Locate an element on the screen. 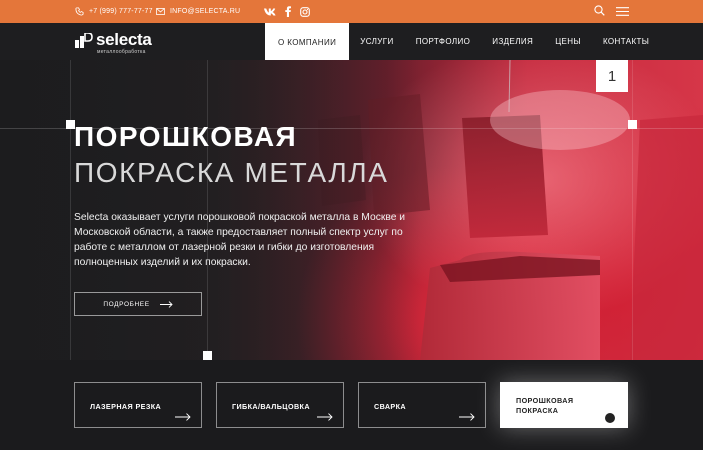 Image resolution: width=703 pixels, height=450 pixels. nav-item-prices: ЦЕНЫ is located at coordinates (568, 41).